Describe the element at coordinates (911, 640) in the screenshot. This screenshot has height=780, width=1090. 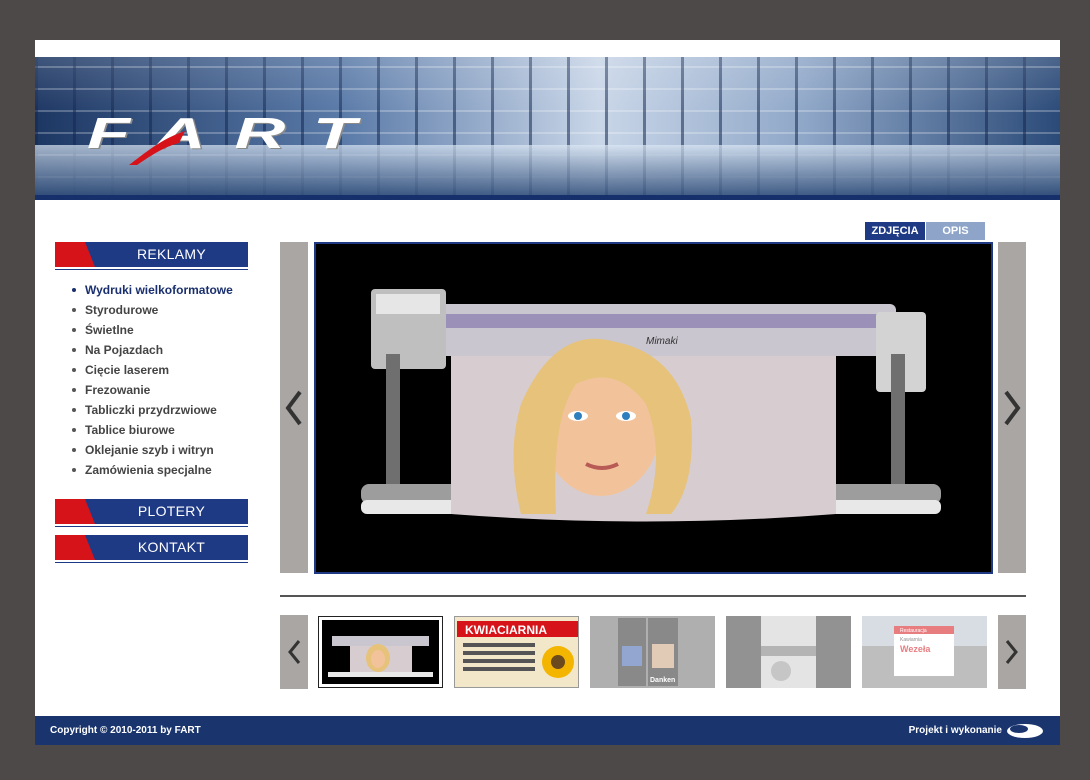
I see `sign-line2: Kawiarnia` at that location.